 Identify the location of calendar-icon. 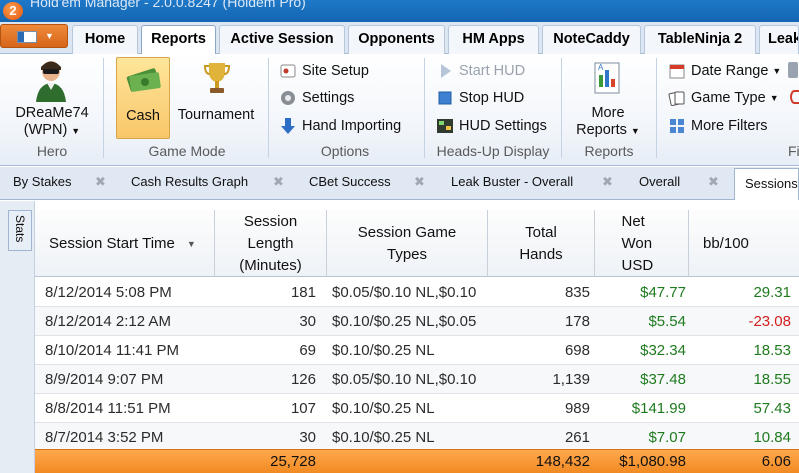
(677, 71).